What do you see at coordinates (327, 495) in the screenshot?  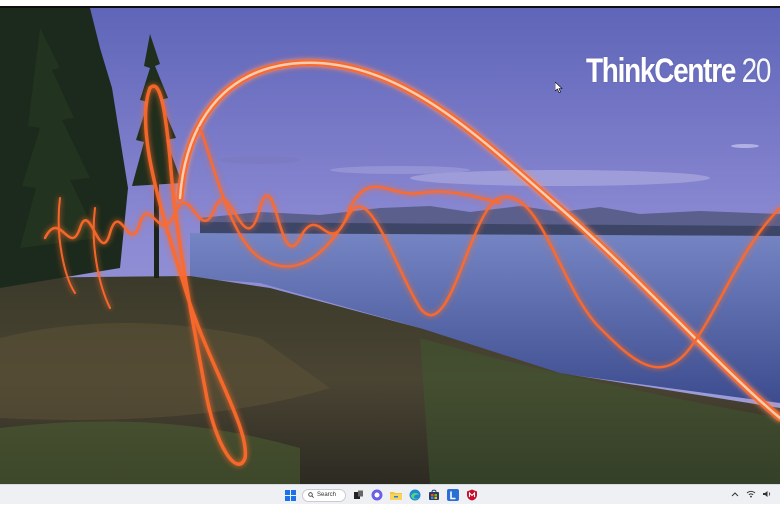 I see `search-label: Search` at bounding box center [327, 495].